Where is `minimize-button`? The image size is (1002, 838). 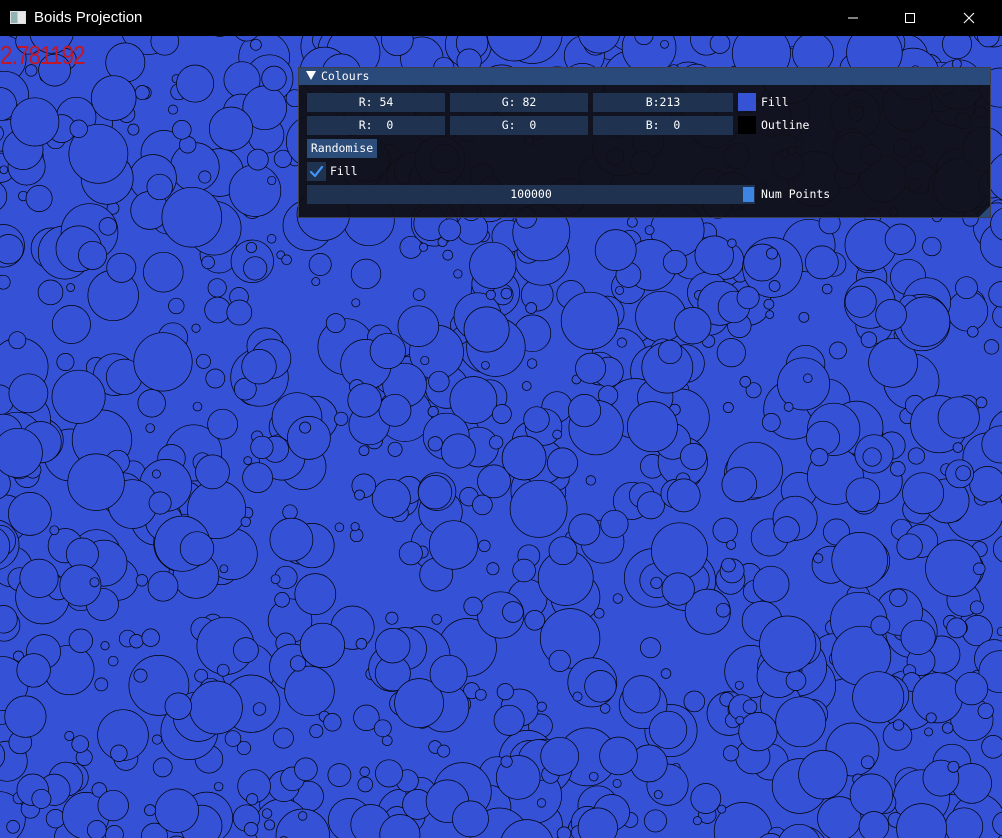 minimize-button is located at coordinates (853, 18).